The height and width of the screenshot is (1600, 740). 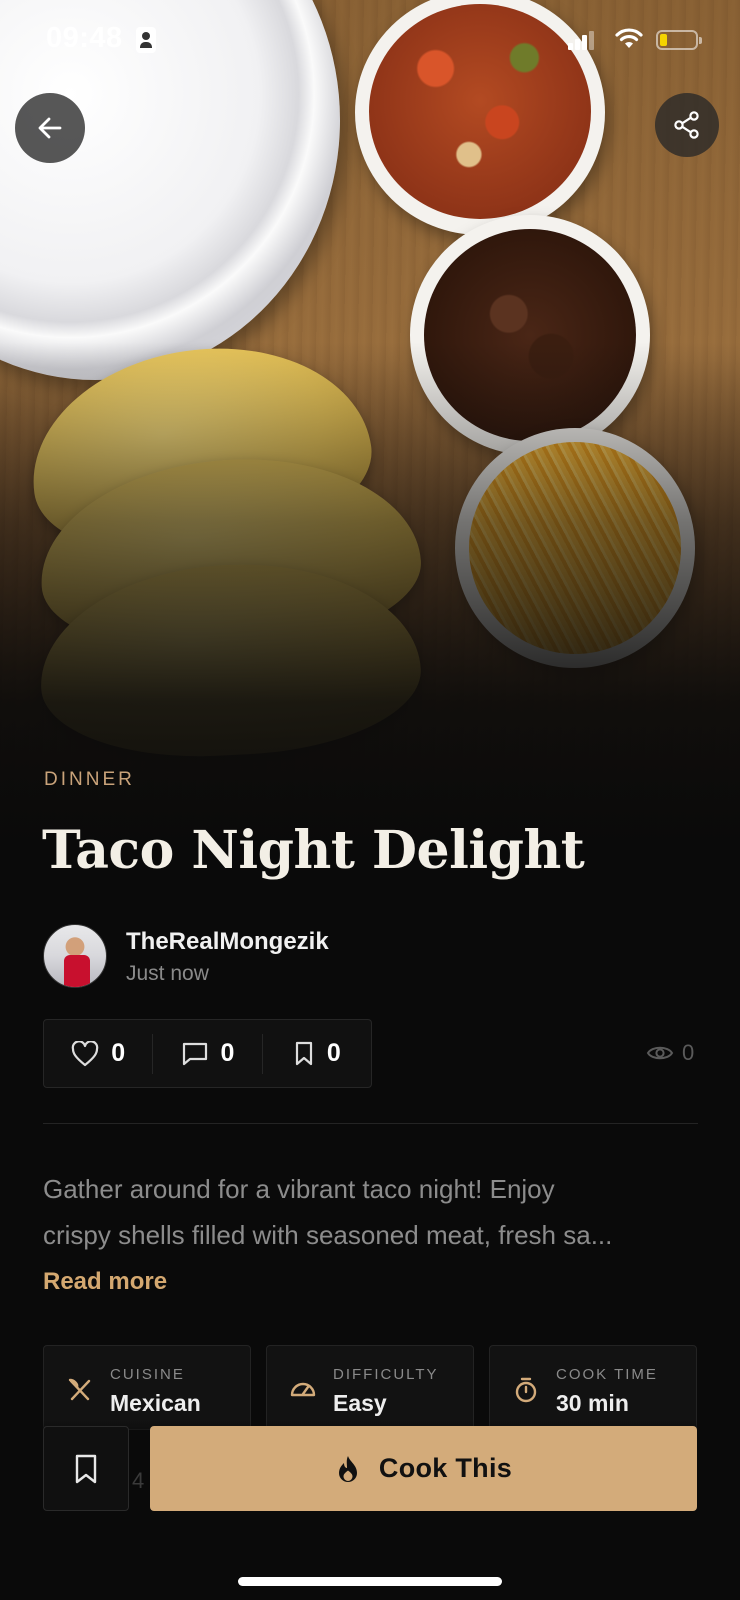 I want to click on status-time: 09:48, so click(x=84, y=38).